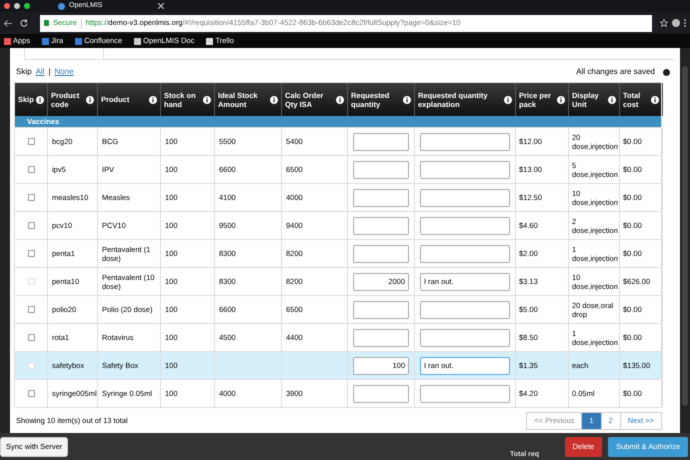 This screenshot has width=690, height=460. What do you see at coordinates (685, 236) in the screenshot?
I see `scrollbar-thumb` at bounding box center [685, 236].